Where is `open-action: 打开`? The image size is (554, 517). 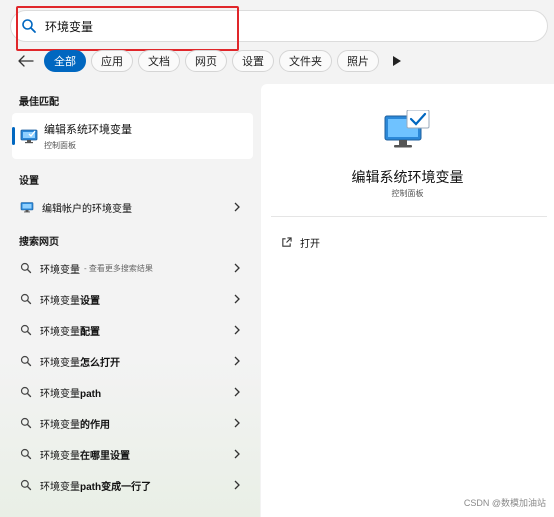
open-action: 打开 is located at coordinates (300, 242).